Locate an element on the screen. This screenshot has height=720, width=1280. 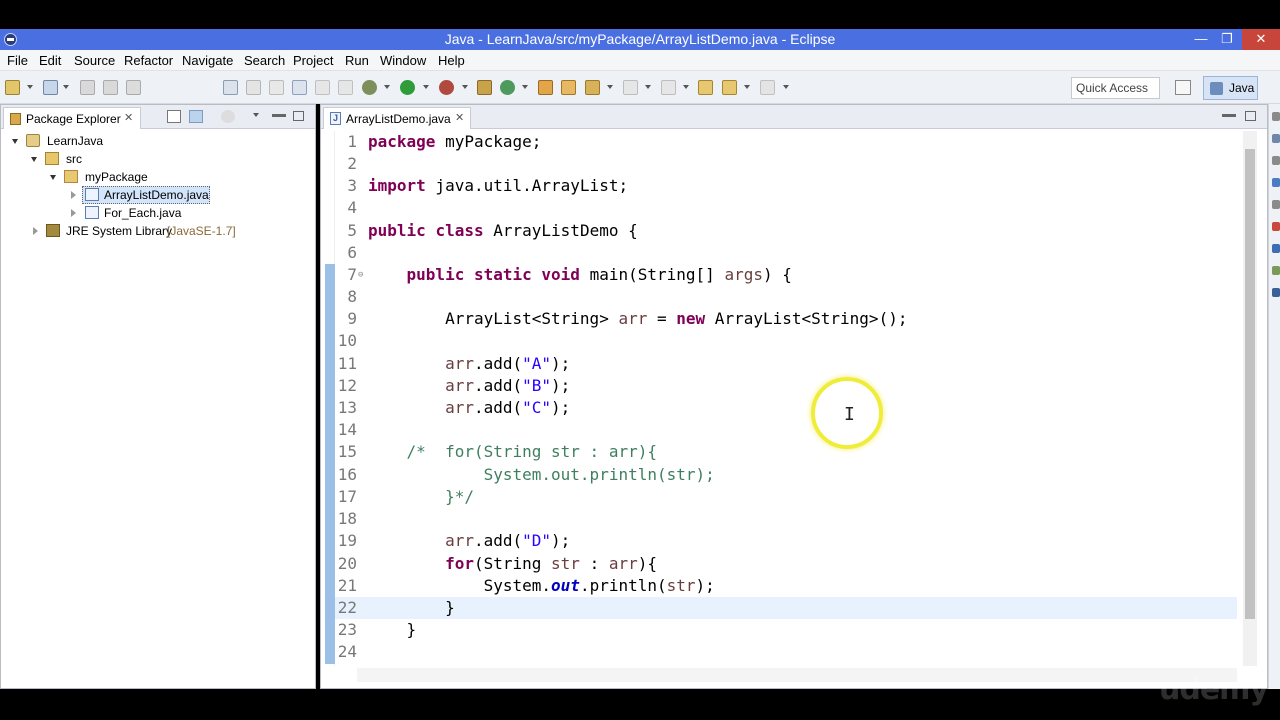
maximize-editor-icon is located at coordinates (1250, 116).